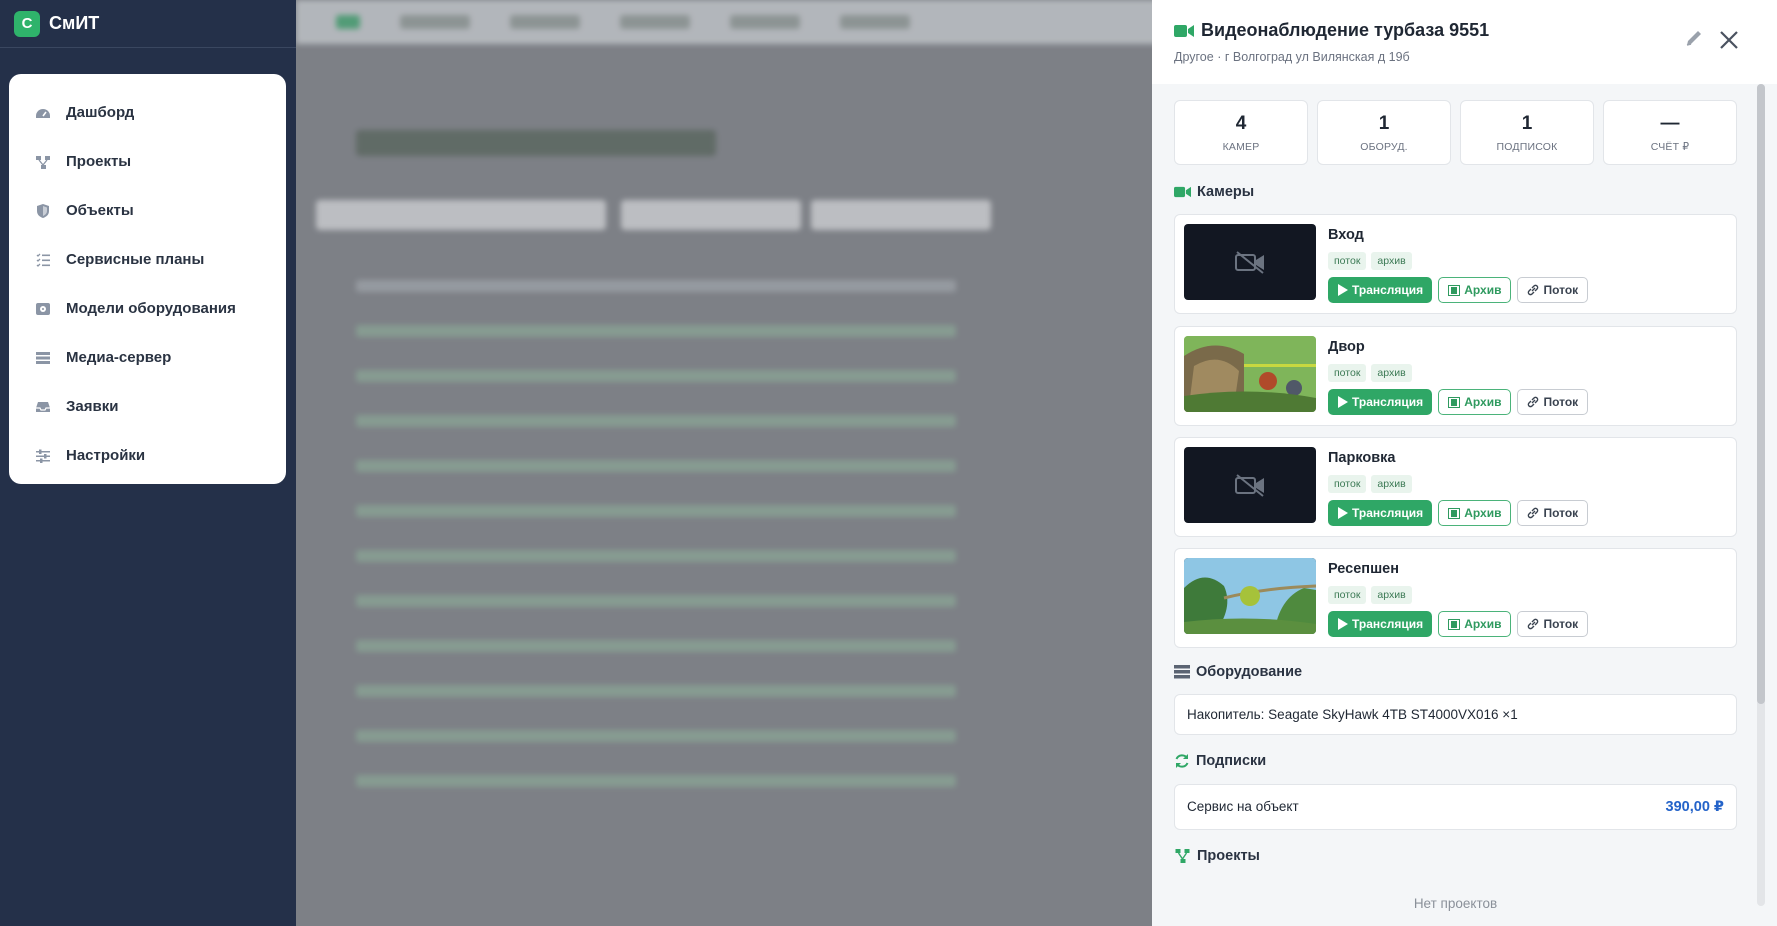 This screenshot has height=926, width=1777. I want to click on camera-card: Двор поток архив Трансляция Архив Поток, so click(1455, 376).